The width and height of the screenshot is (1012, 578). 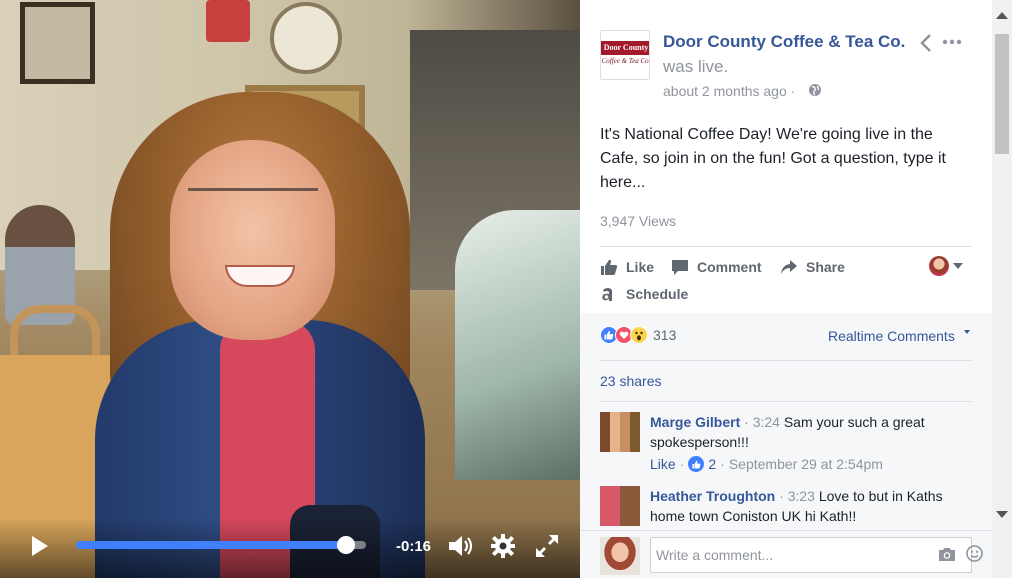 What do you see at coordinates (1002, 514) in the screenshot?
I see `scroll-down-arrow-icon` at bounding box center [1002, 514].